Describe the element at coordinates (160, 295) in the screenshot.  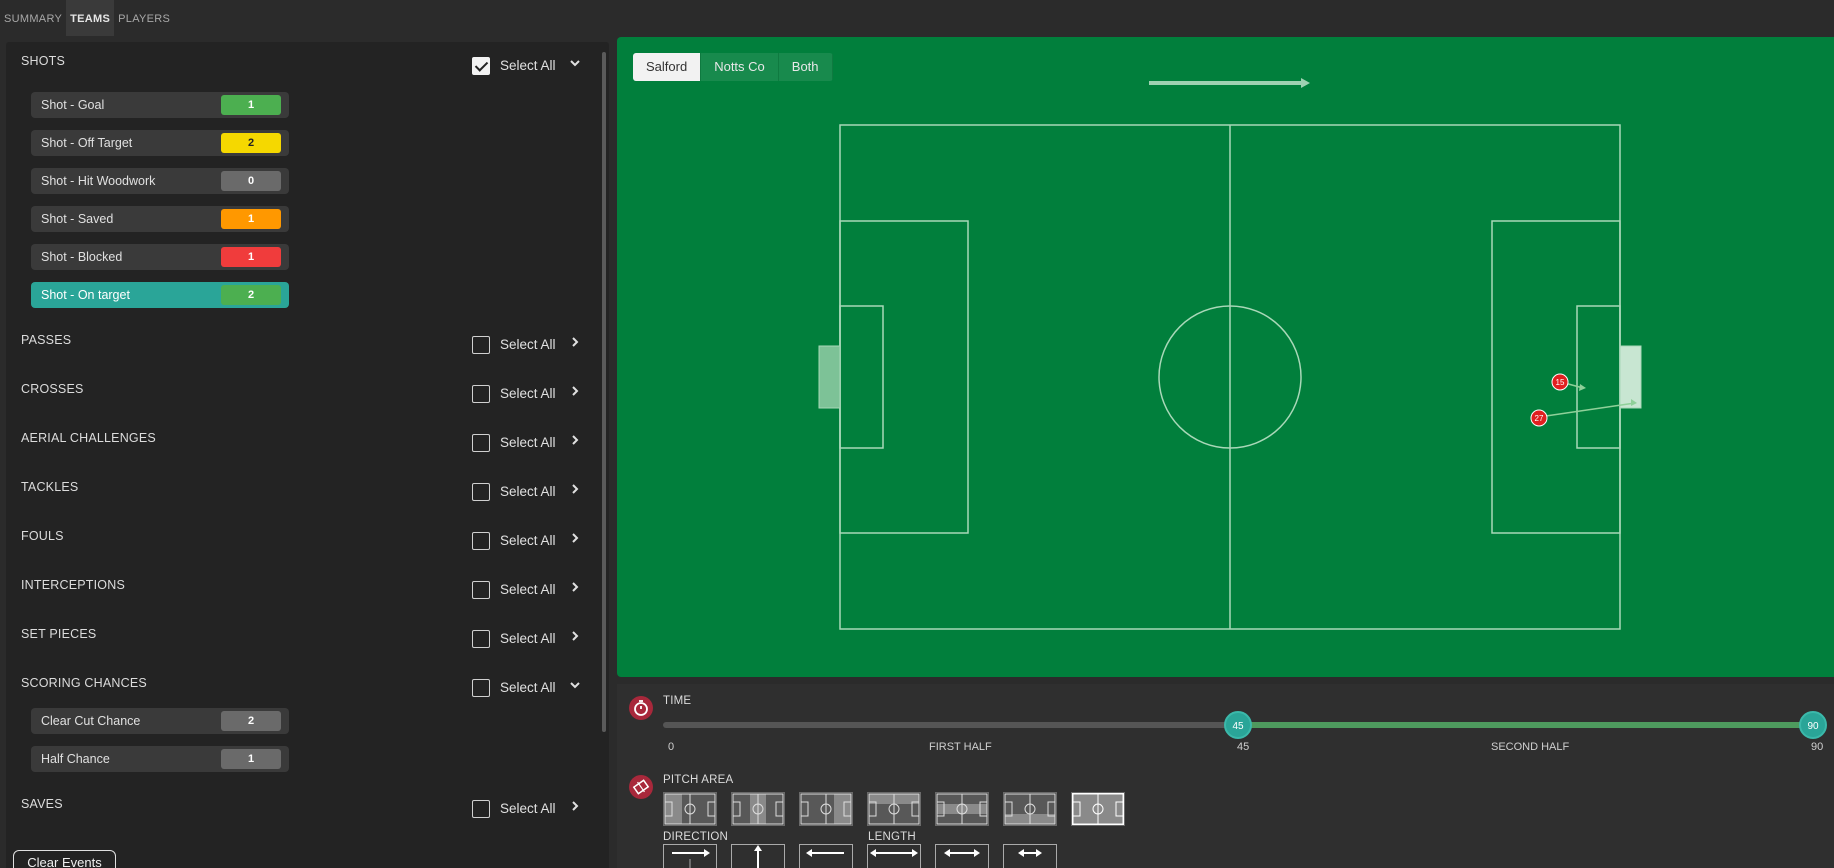
I see `event-shot-on-target: Shot - On target 2` at that location.